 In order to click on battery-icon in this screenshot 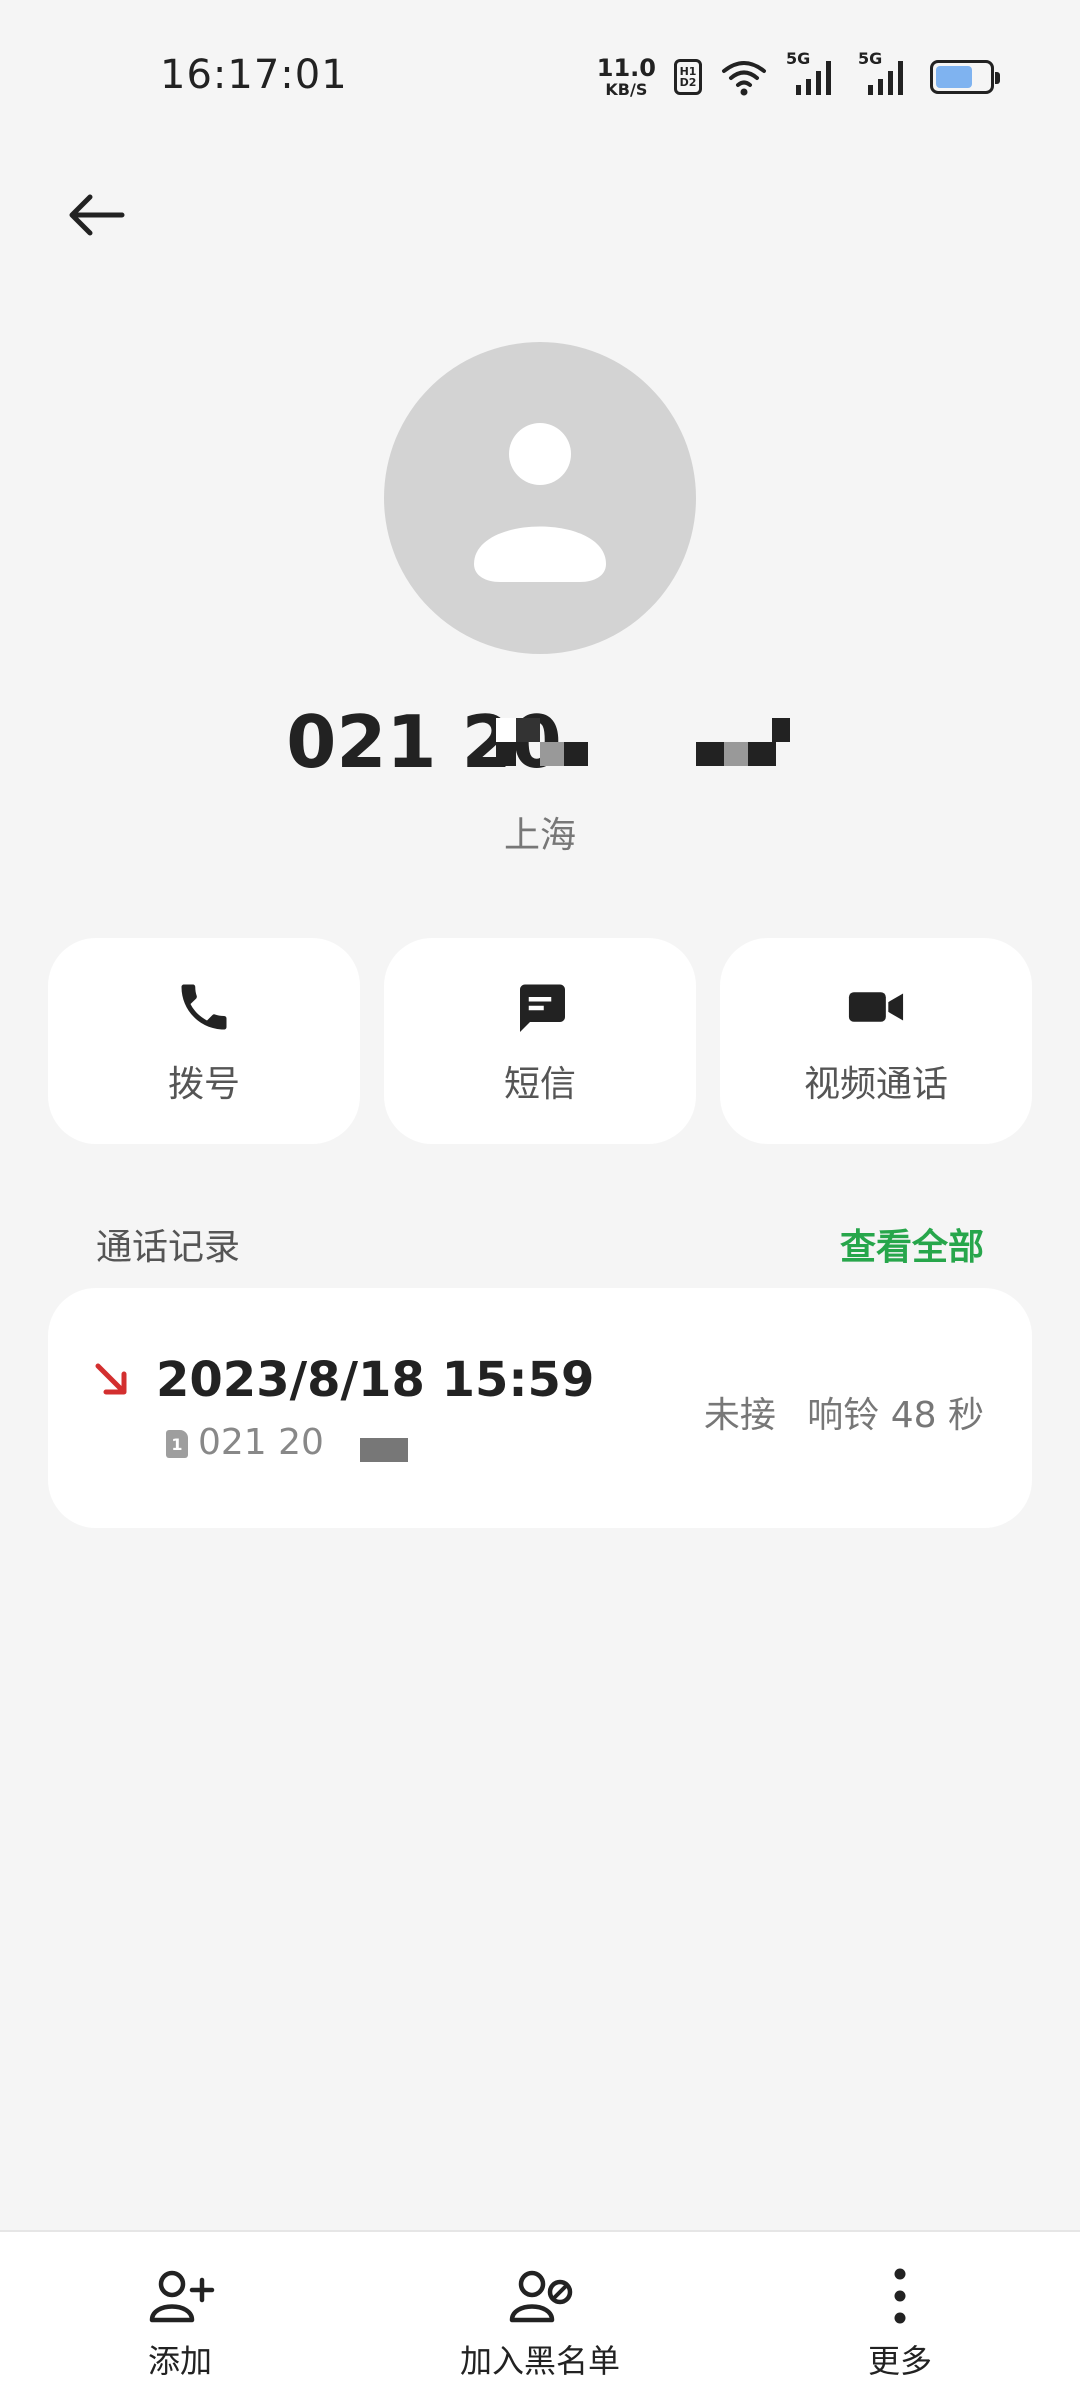, I will do `click(965, 77)`.